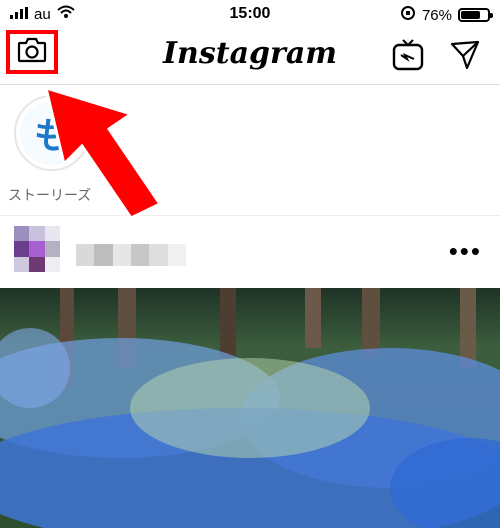  Describe the element at coordinates (465, 57) in the screenshot. I see `direct-message-icon` at that location.